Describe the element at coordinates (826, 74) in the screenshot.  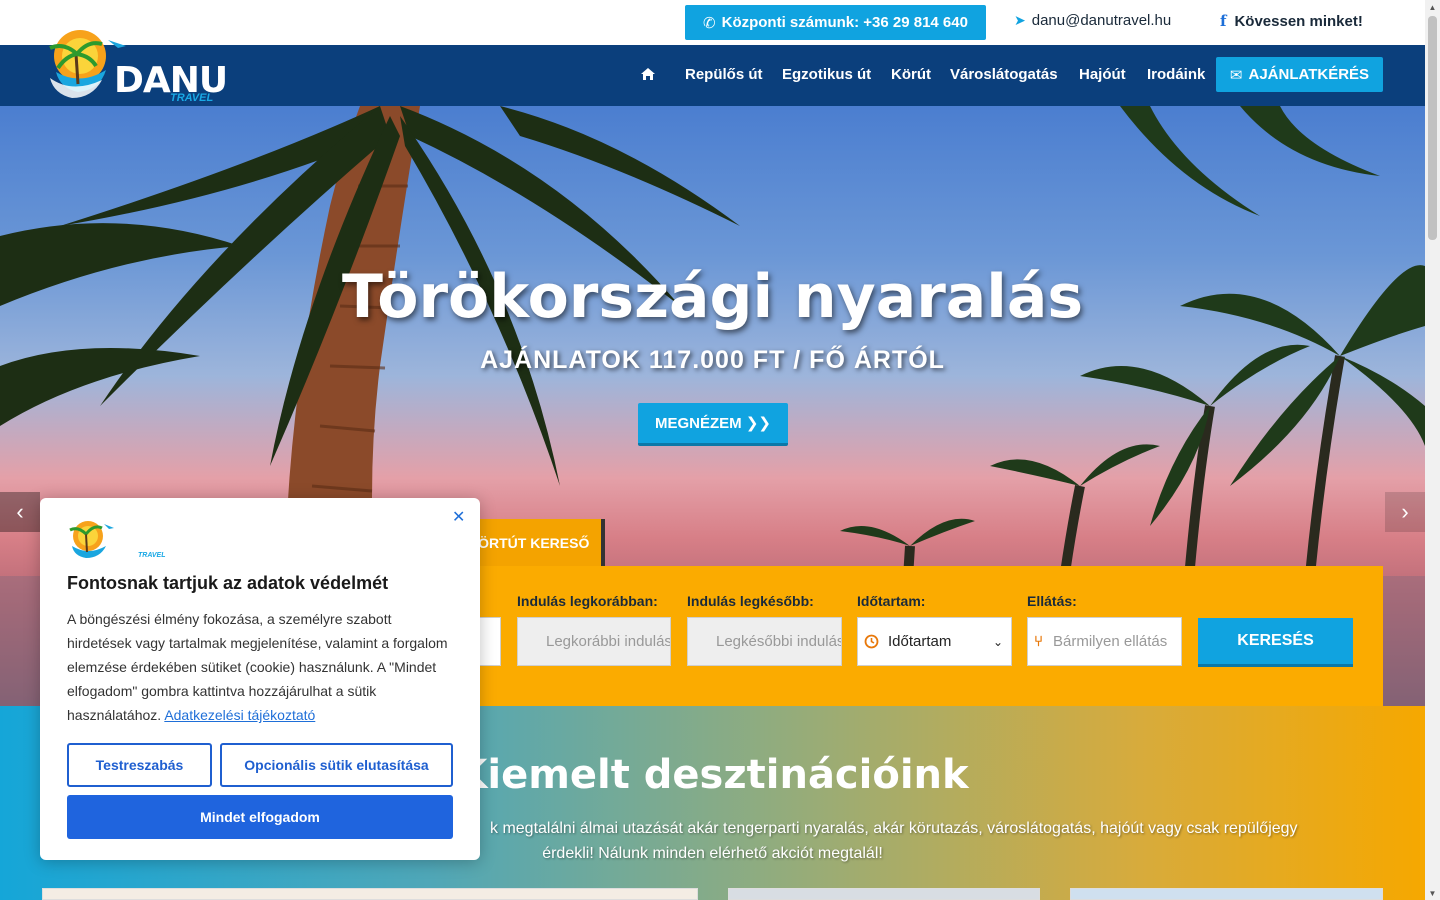
I see `nav-item-egzotikus: Egzotikus út` at that location.